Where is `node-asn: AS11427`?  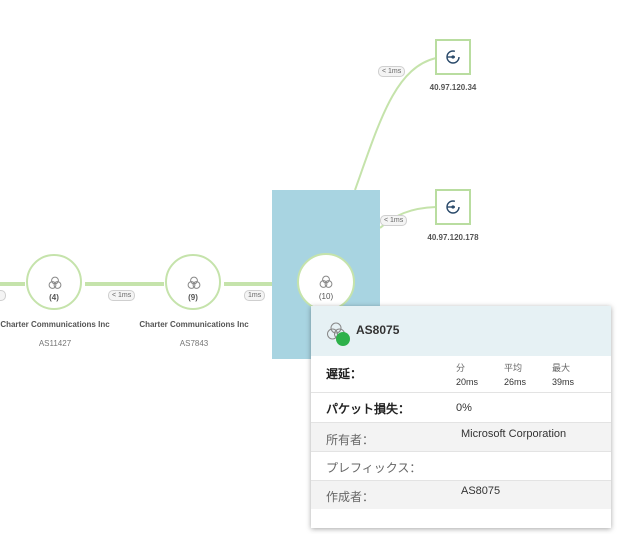 node-asn: AS11427 is located at coordinates (55, 343).